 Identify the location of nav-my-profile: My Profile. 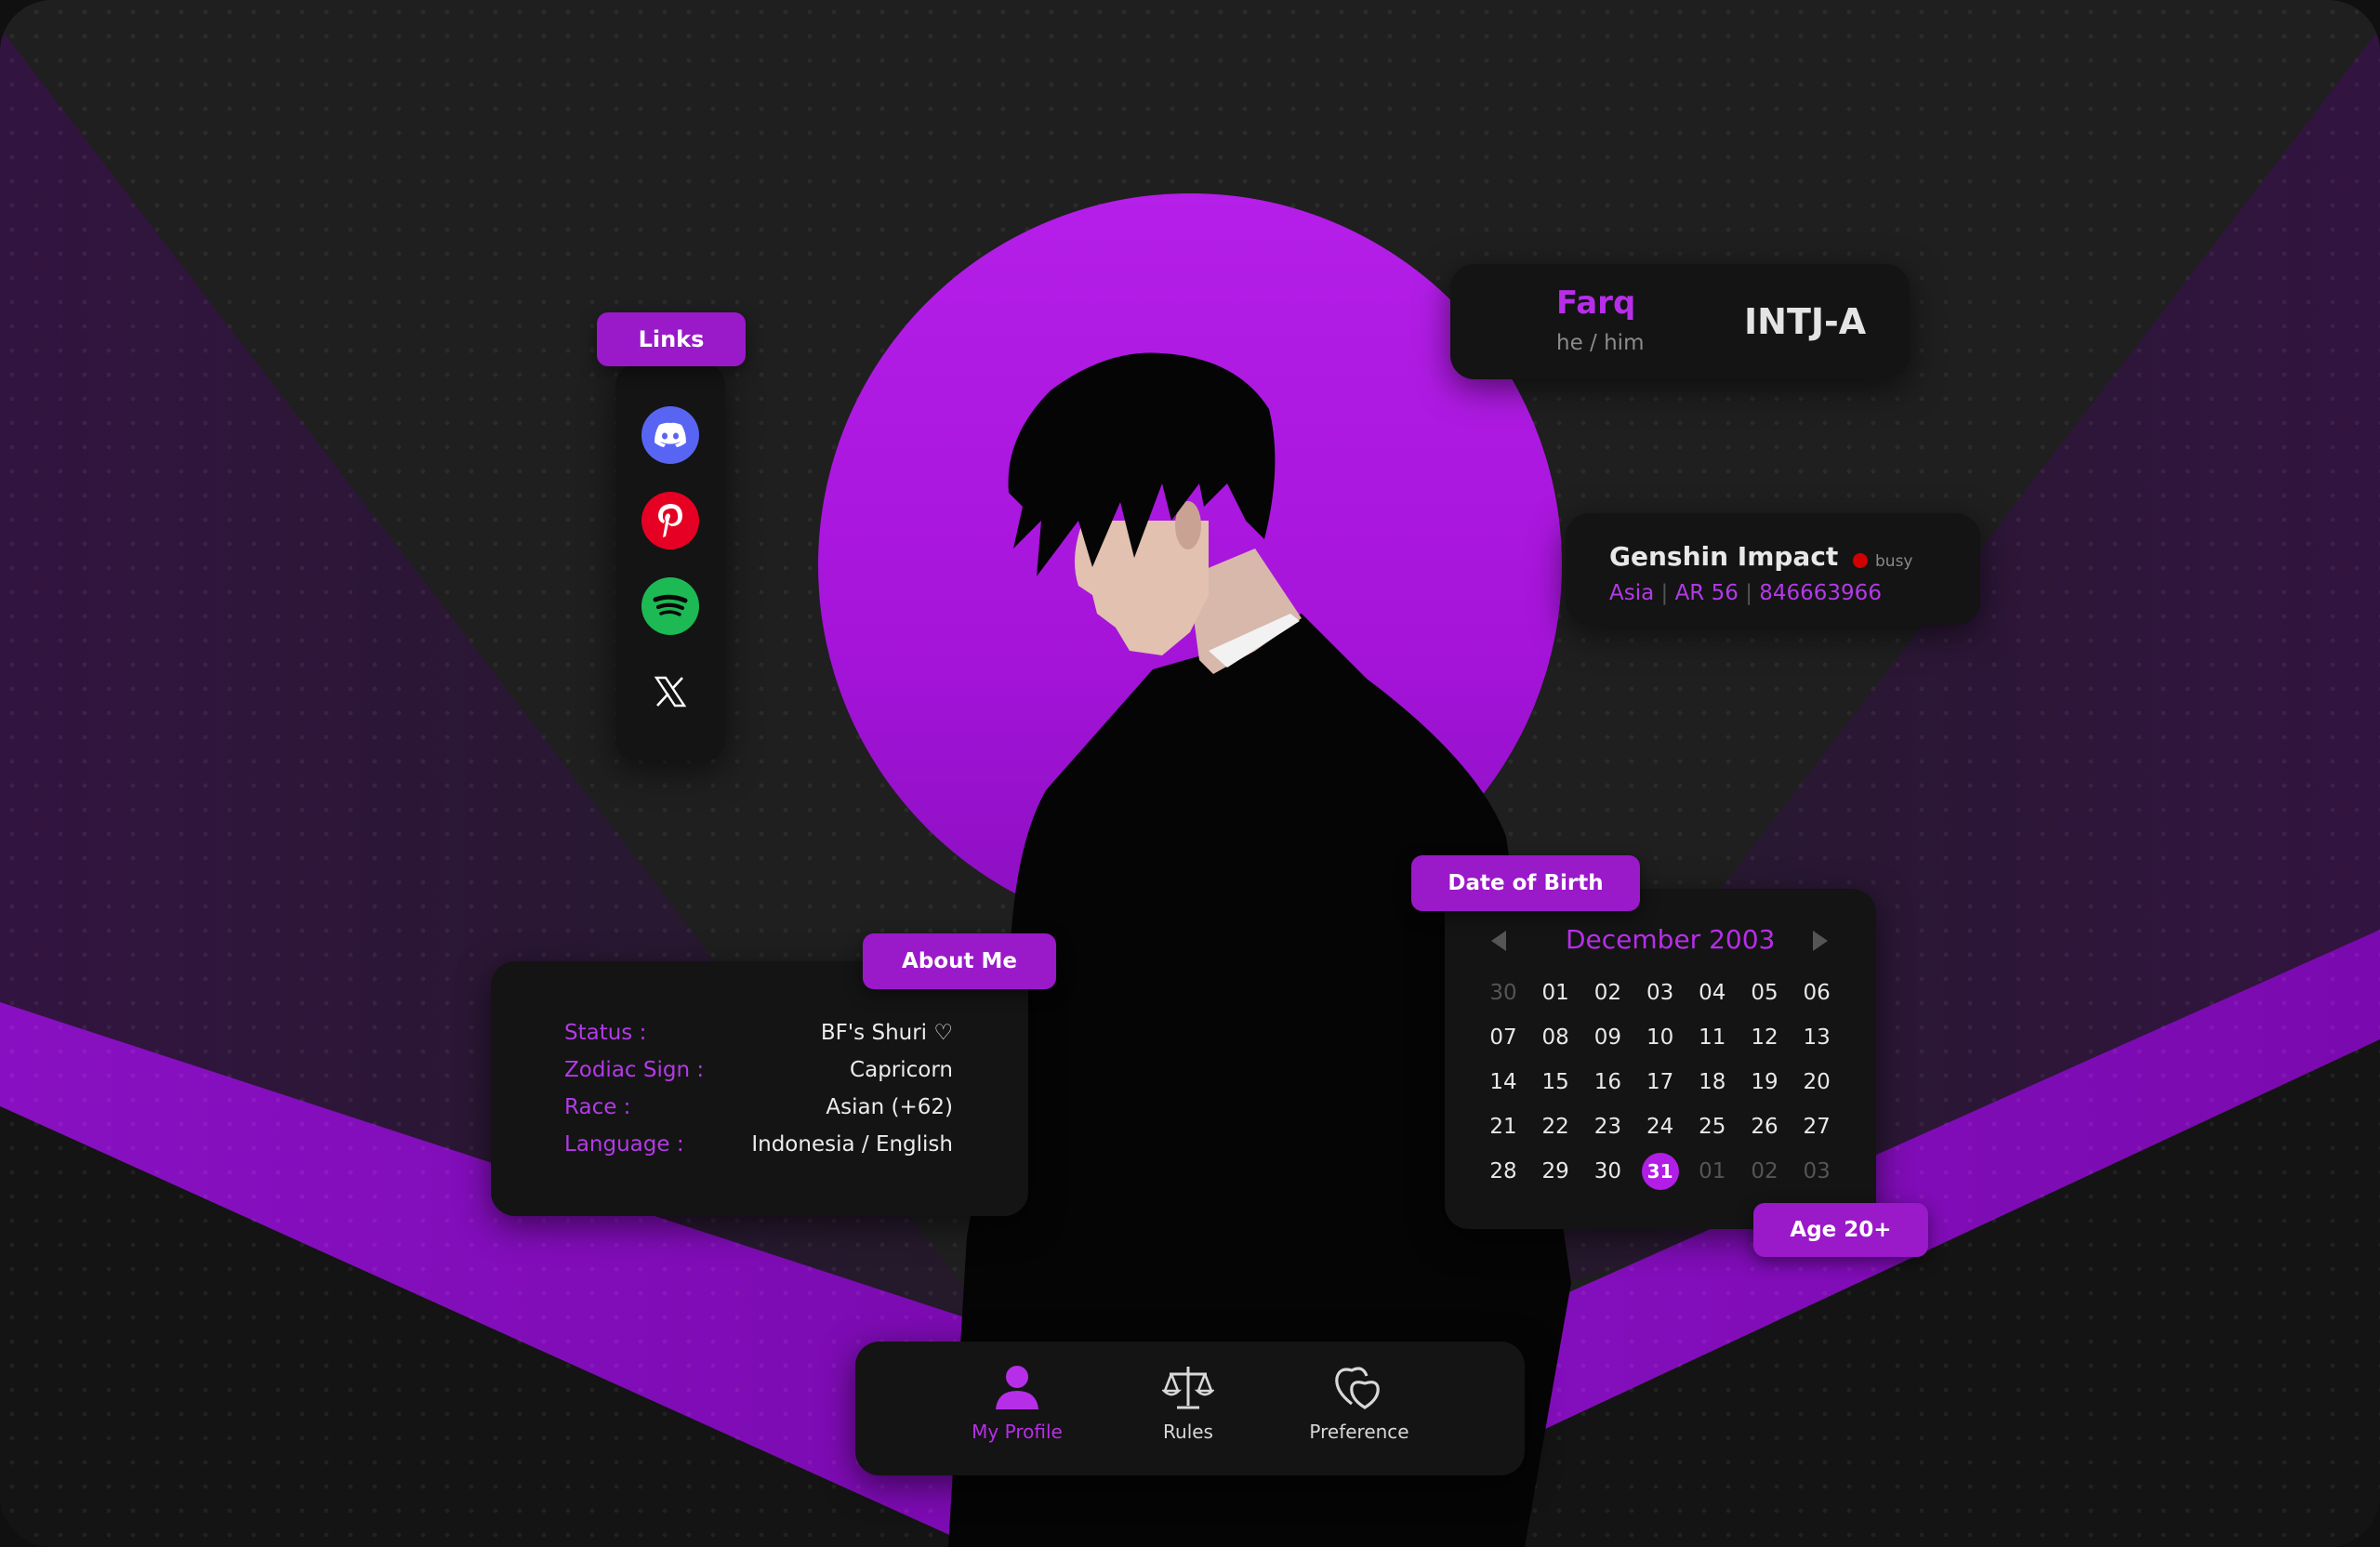
(1017, 1403).